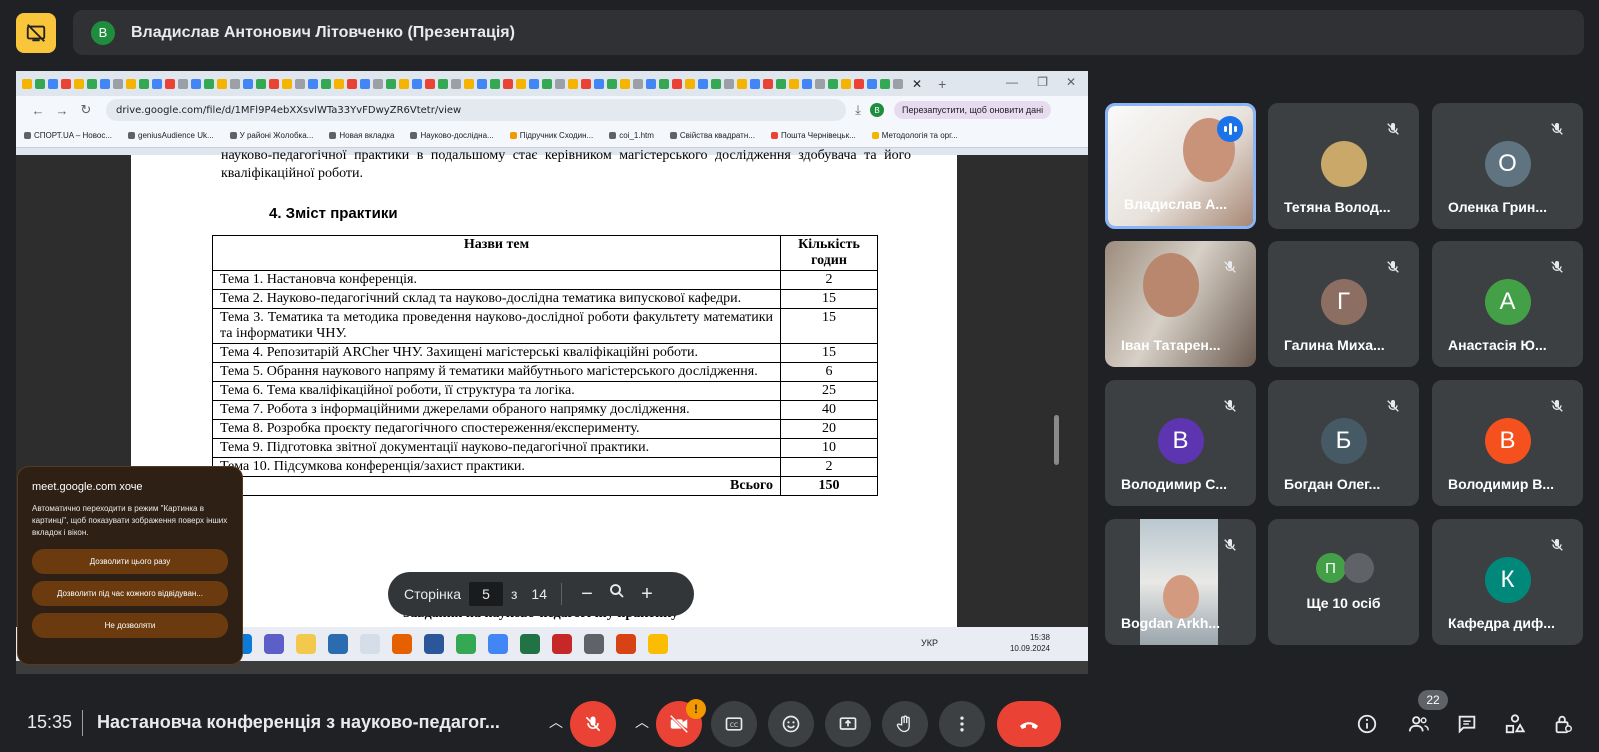 The image size is (1599, 752). Describe the element at coordinates (829, 299) in the screenshot. I see `hours-cell: 15` at that location.